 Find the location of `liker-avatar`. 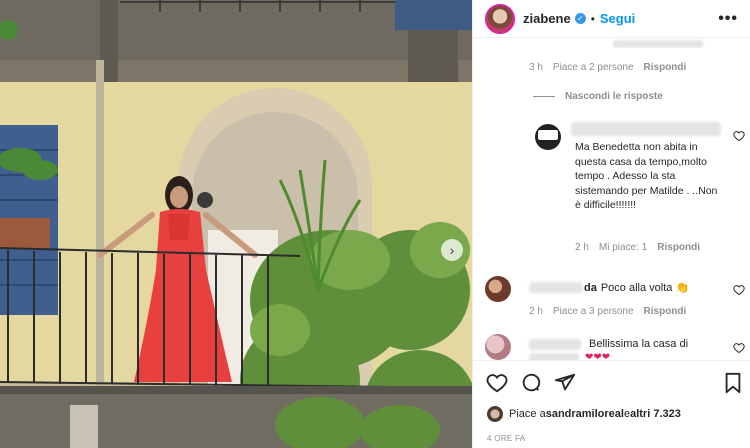

liker-avatar is located at coordinates (495, 414).